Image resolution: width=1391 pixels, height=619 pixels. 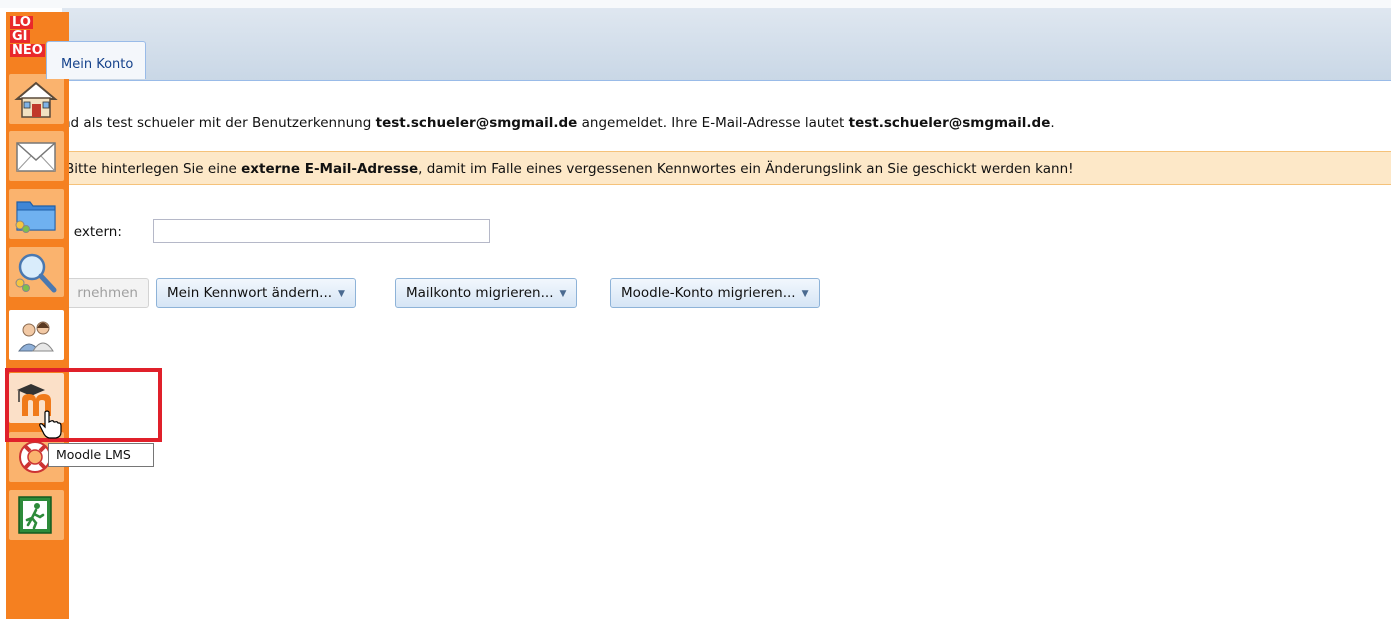 What do you see at coordinates (27, 50) in the screenshot?
I see `logo-line-3: NEO` at bounding box center [27, 50].